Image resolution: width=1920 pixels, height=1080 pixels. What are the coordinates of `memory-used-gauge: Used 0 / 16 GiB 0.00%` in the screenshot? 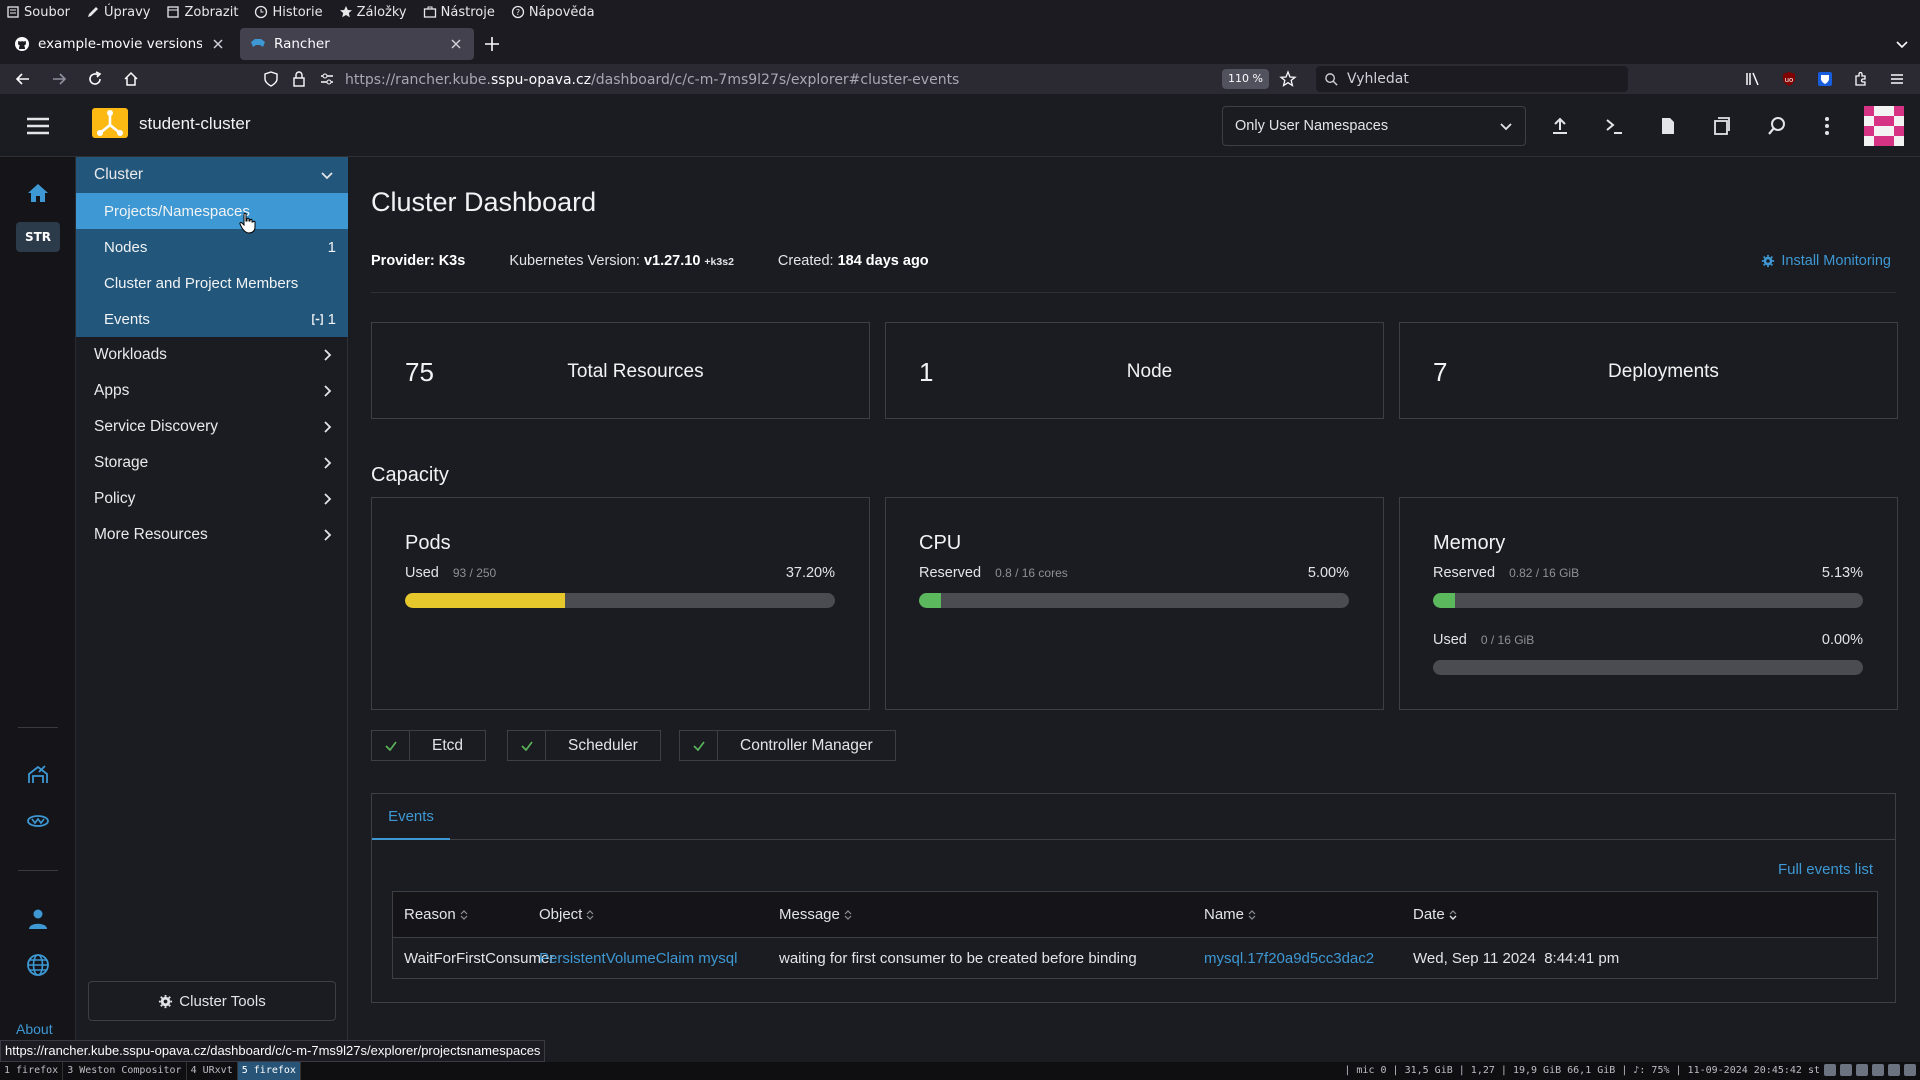 It's located at (1648, 653).